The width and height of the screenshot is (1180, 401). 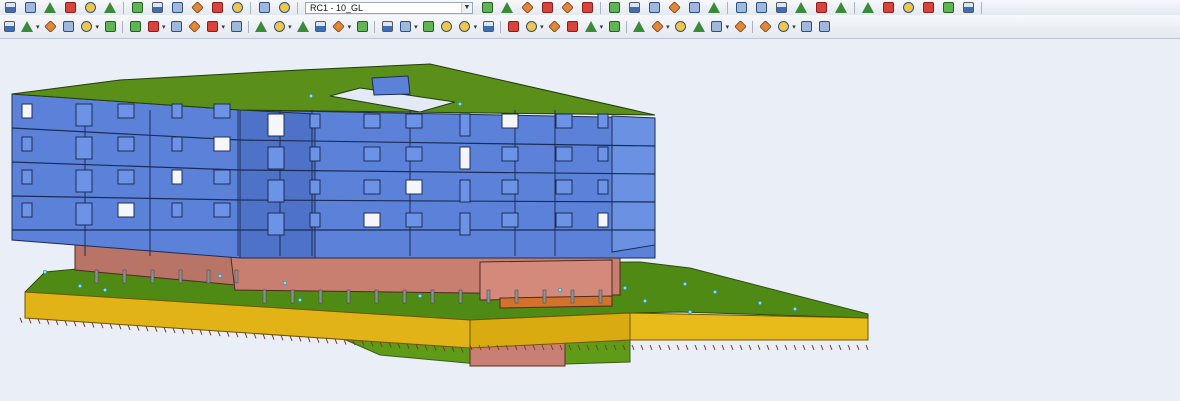 What do you see at coordinates (740, 27) in the screenshot?
I see `hinge-icon` at bounding box center [740, 27].